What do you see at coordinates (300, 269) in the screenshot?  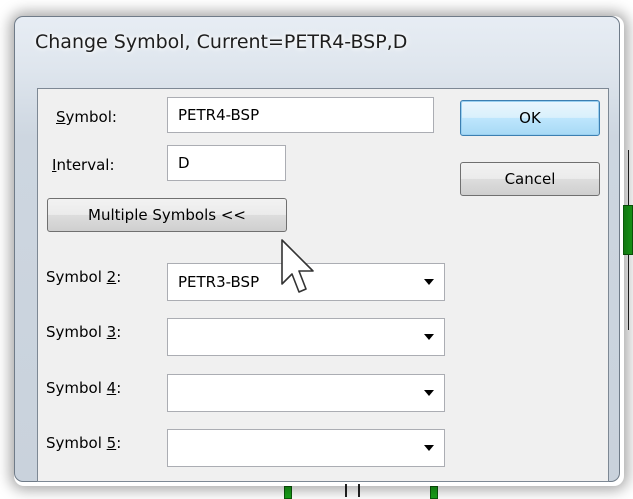 I see `mouse-pointer-icon` at bounding box center [300, 269].